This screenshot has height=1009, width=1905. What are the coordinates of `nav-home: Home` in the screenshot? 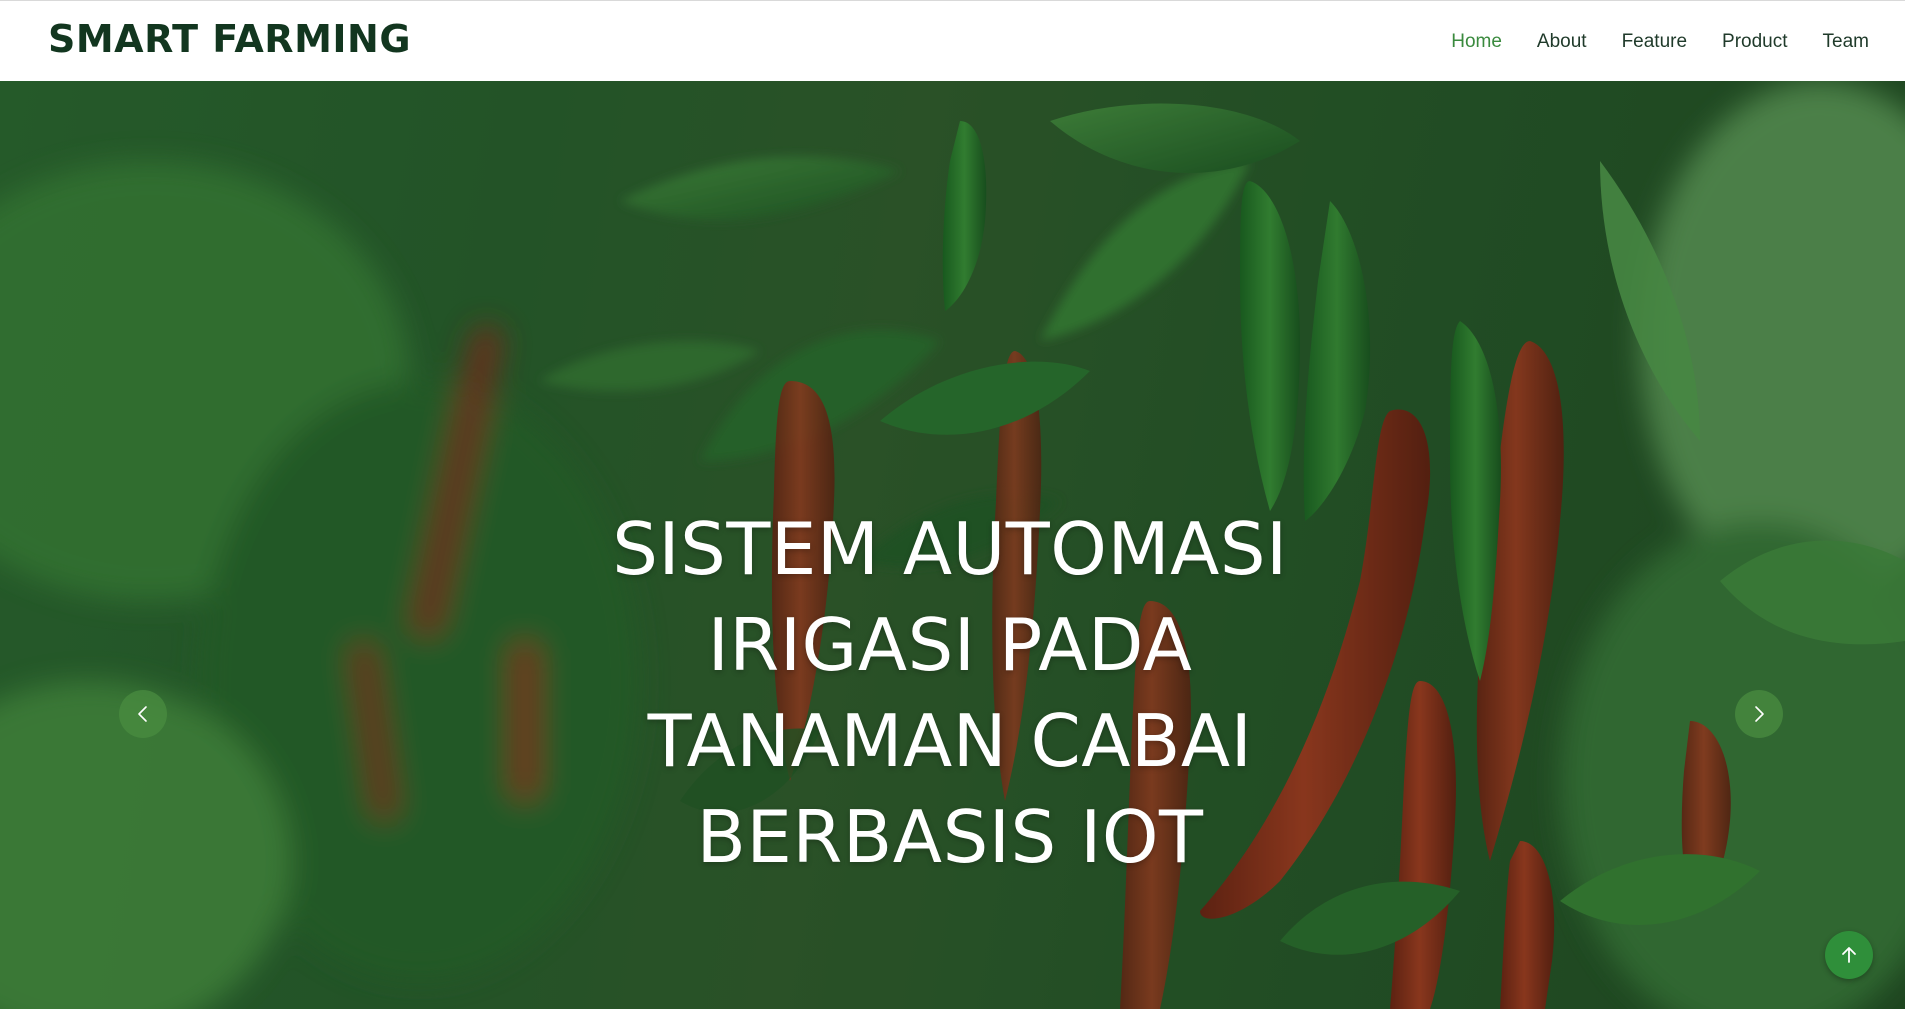 It's located at (1476, 42).